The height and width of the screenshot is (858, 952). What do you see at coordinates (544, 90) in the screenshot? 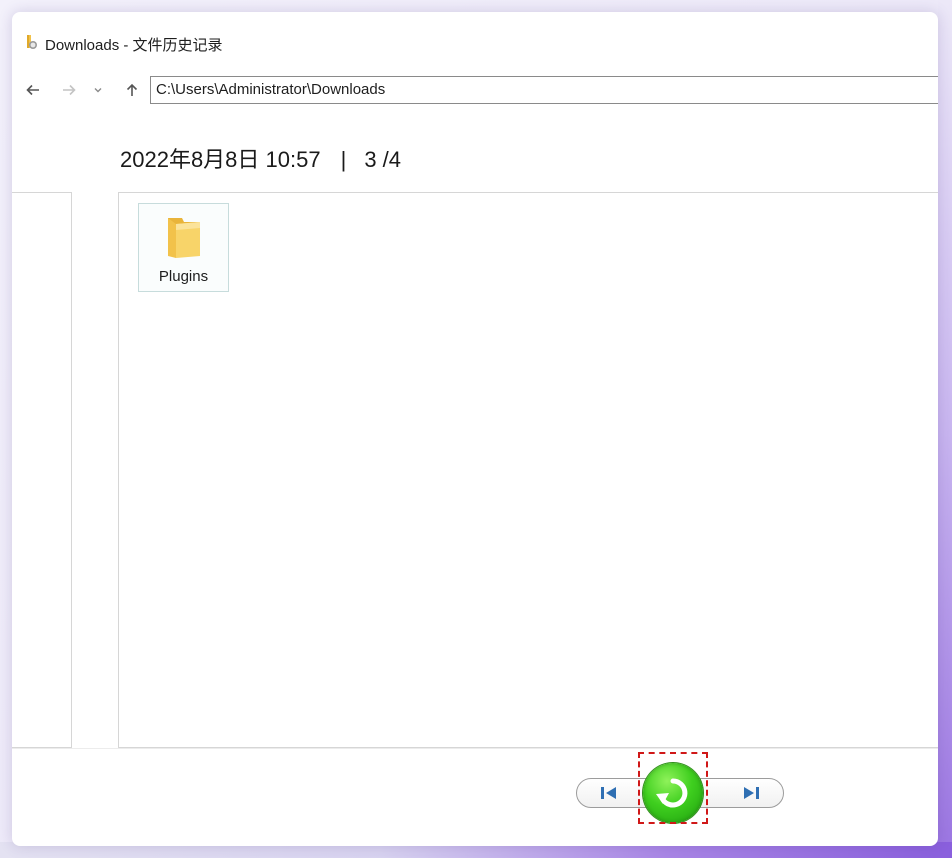
I see `address-bar: C:\Users\Administrator\Downloads` at bounding box center [544, 90].